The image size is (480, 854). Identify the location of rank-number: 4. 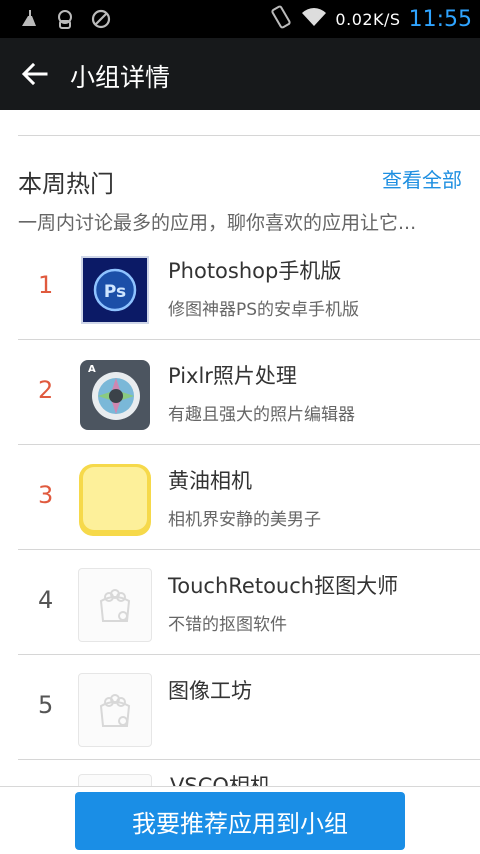
(46, 600).